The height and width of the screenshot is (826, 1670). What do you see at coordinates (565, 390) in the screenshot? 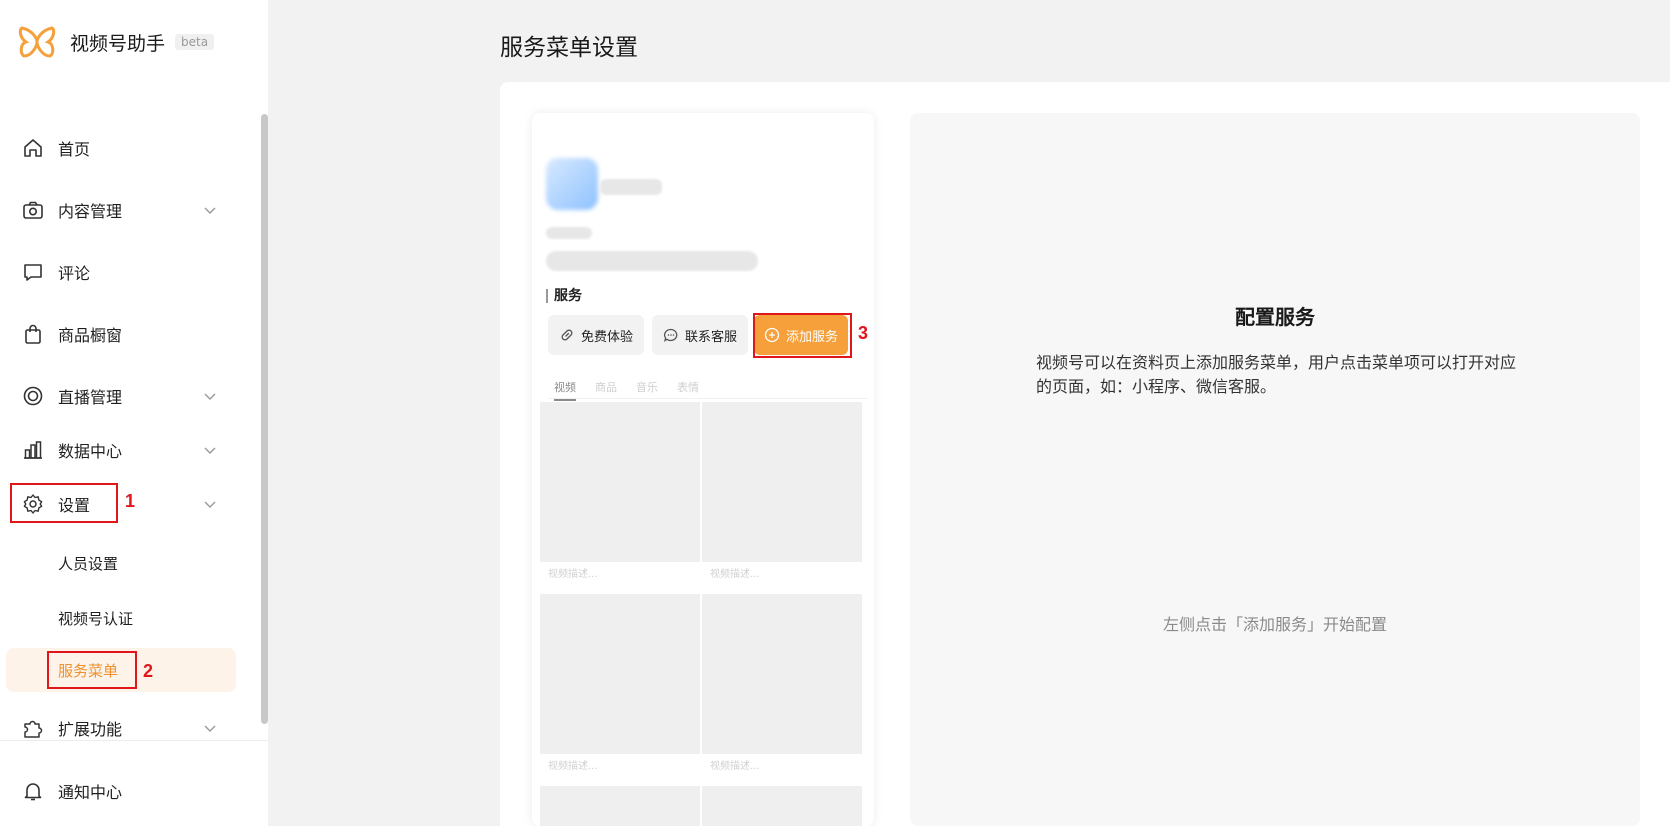
I see `tab-video: 视频` at bounding box center [565, 390].